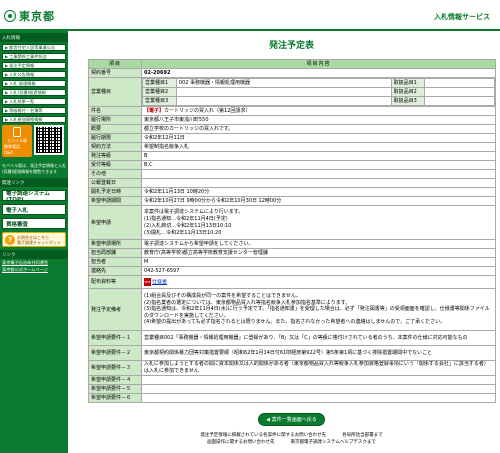  Describe the element at coordinates (291, 46) in the screenshot. I see `page-title: 発注予定表` at that location.